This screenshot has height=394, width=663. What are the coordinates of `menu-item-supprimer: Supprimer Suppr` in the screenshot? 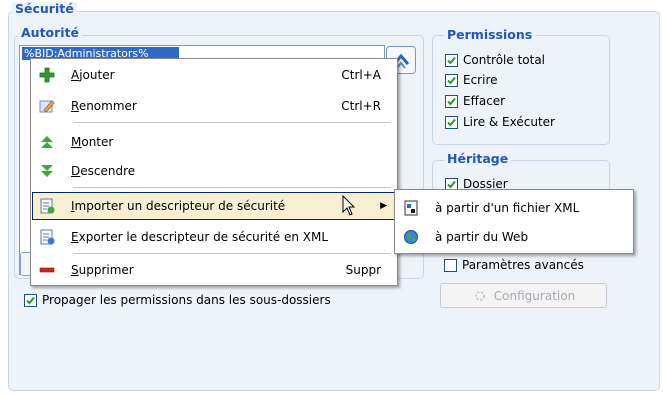 It's located at (214, 270).